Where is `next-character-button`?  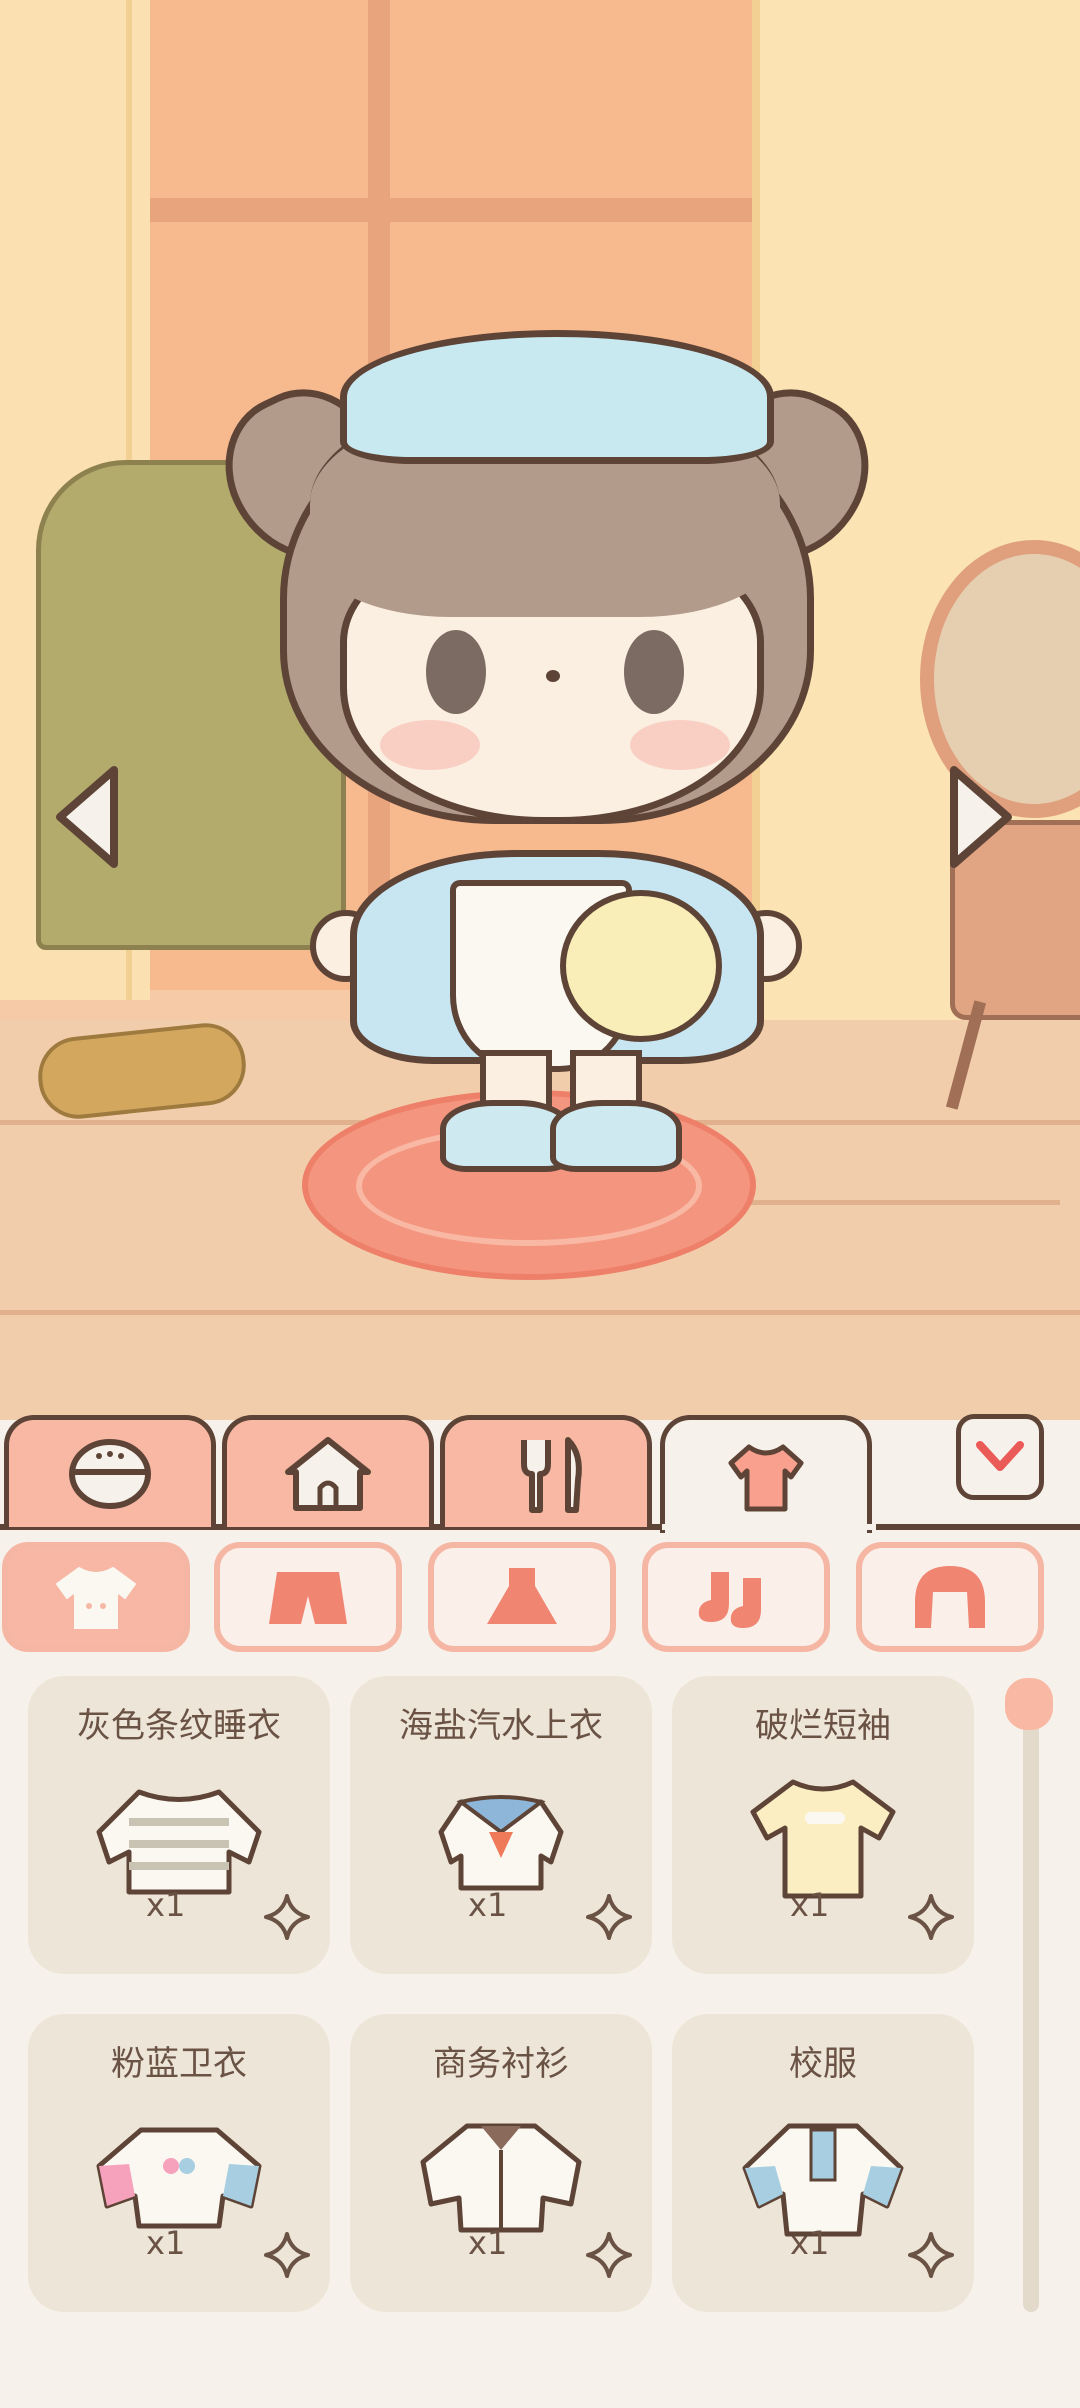
next-character-button is located at coordinates (981, 817).